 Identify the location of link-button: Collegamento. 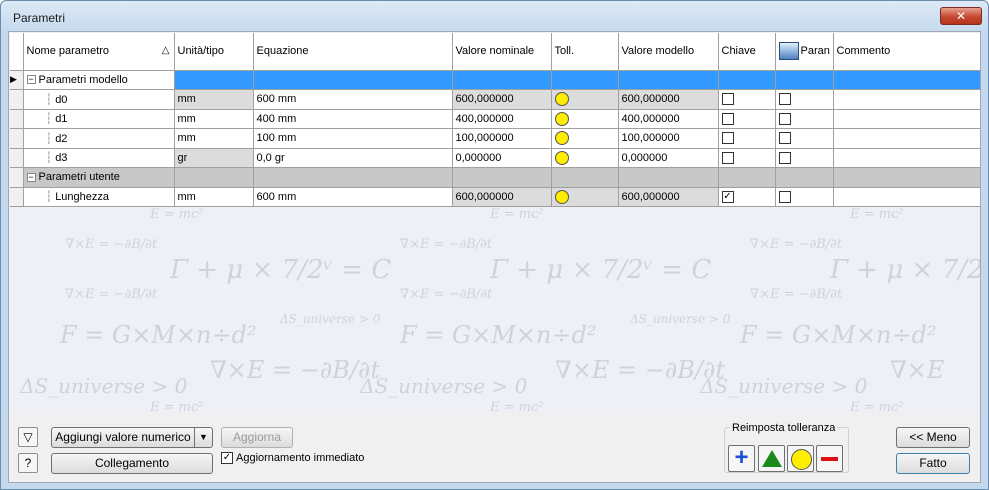
(132, 463).